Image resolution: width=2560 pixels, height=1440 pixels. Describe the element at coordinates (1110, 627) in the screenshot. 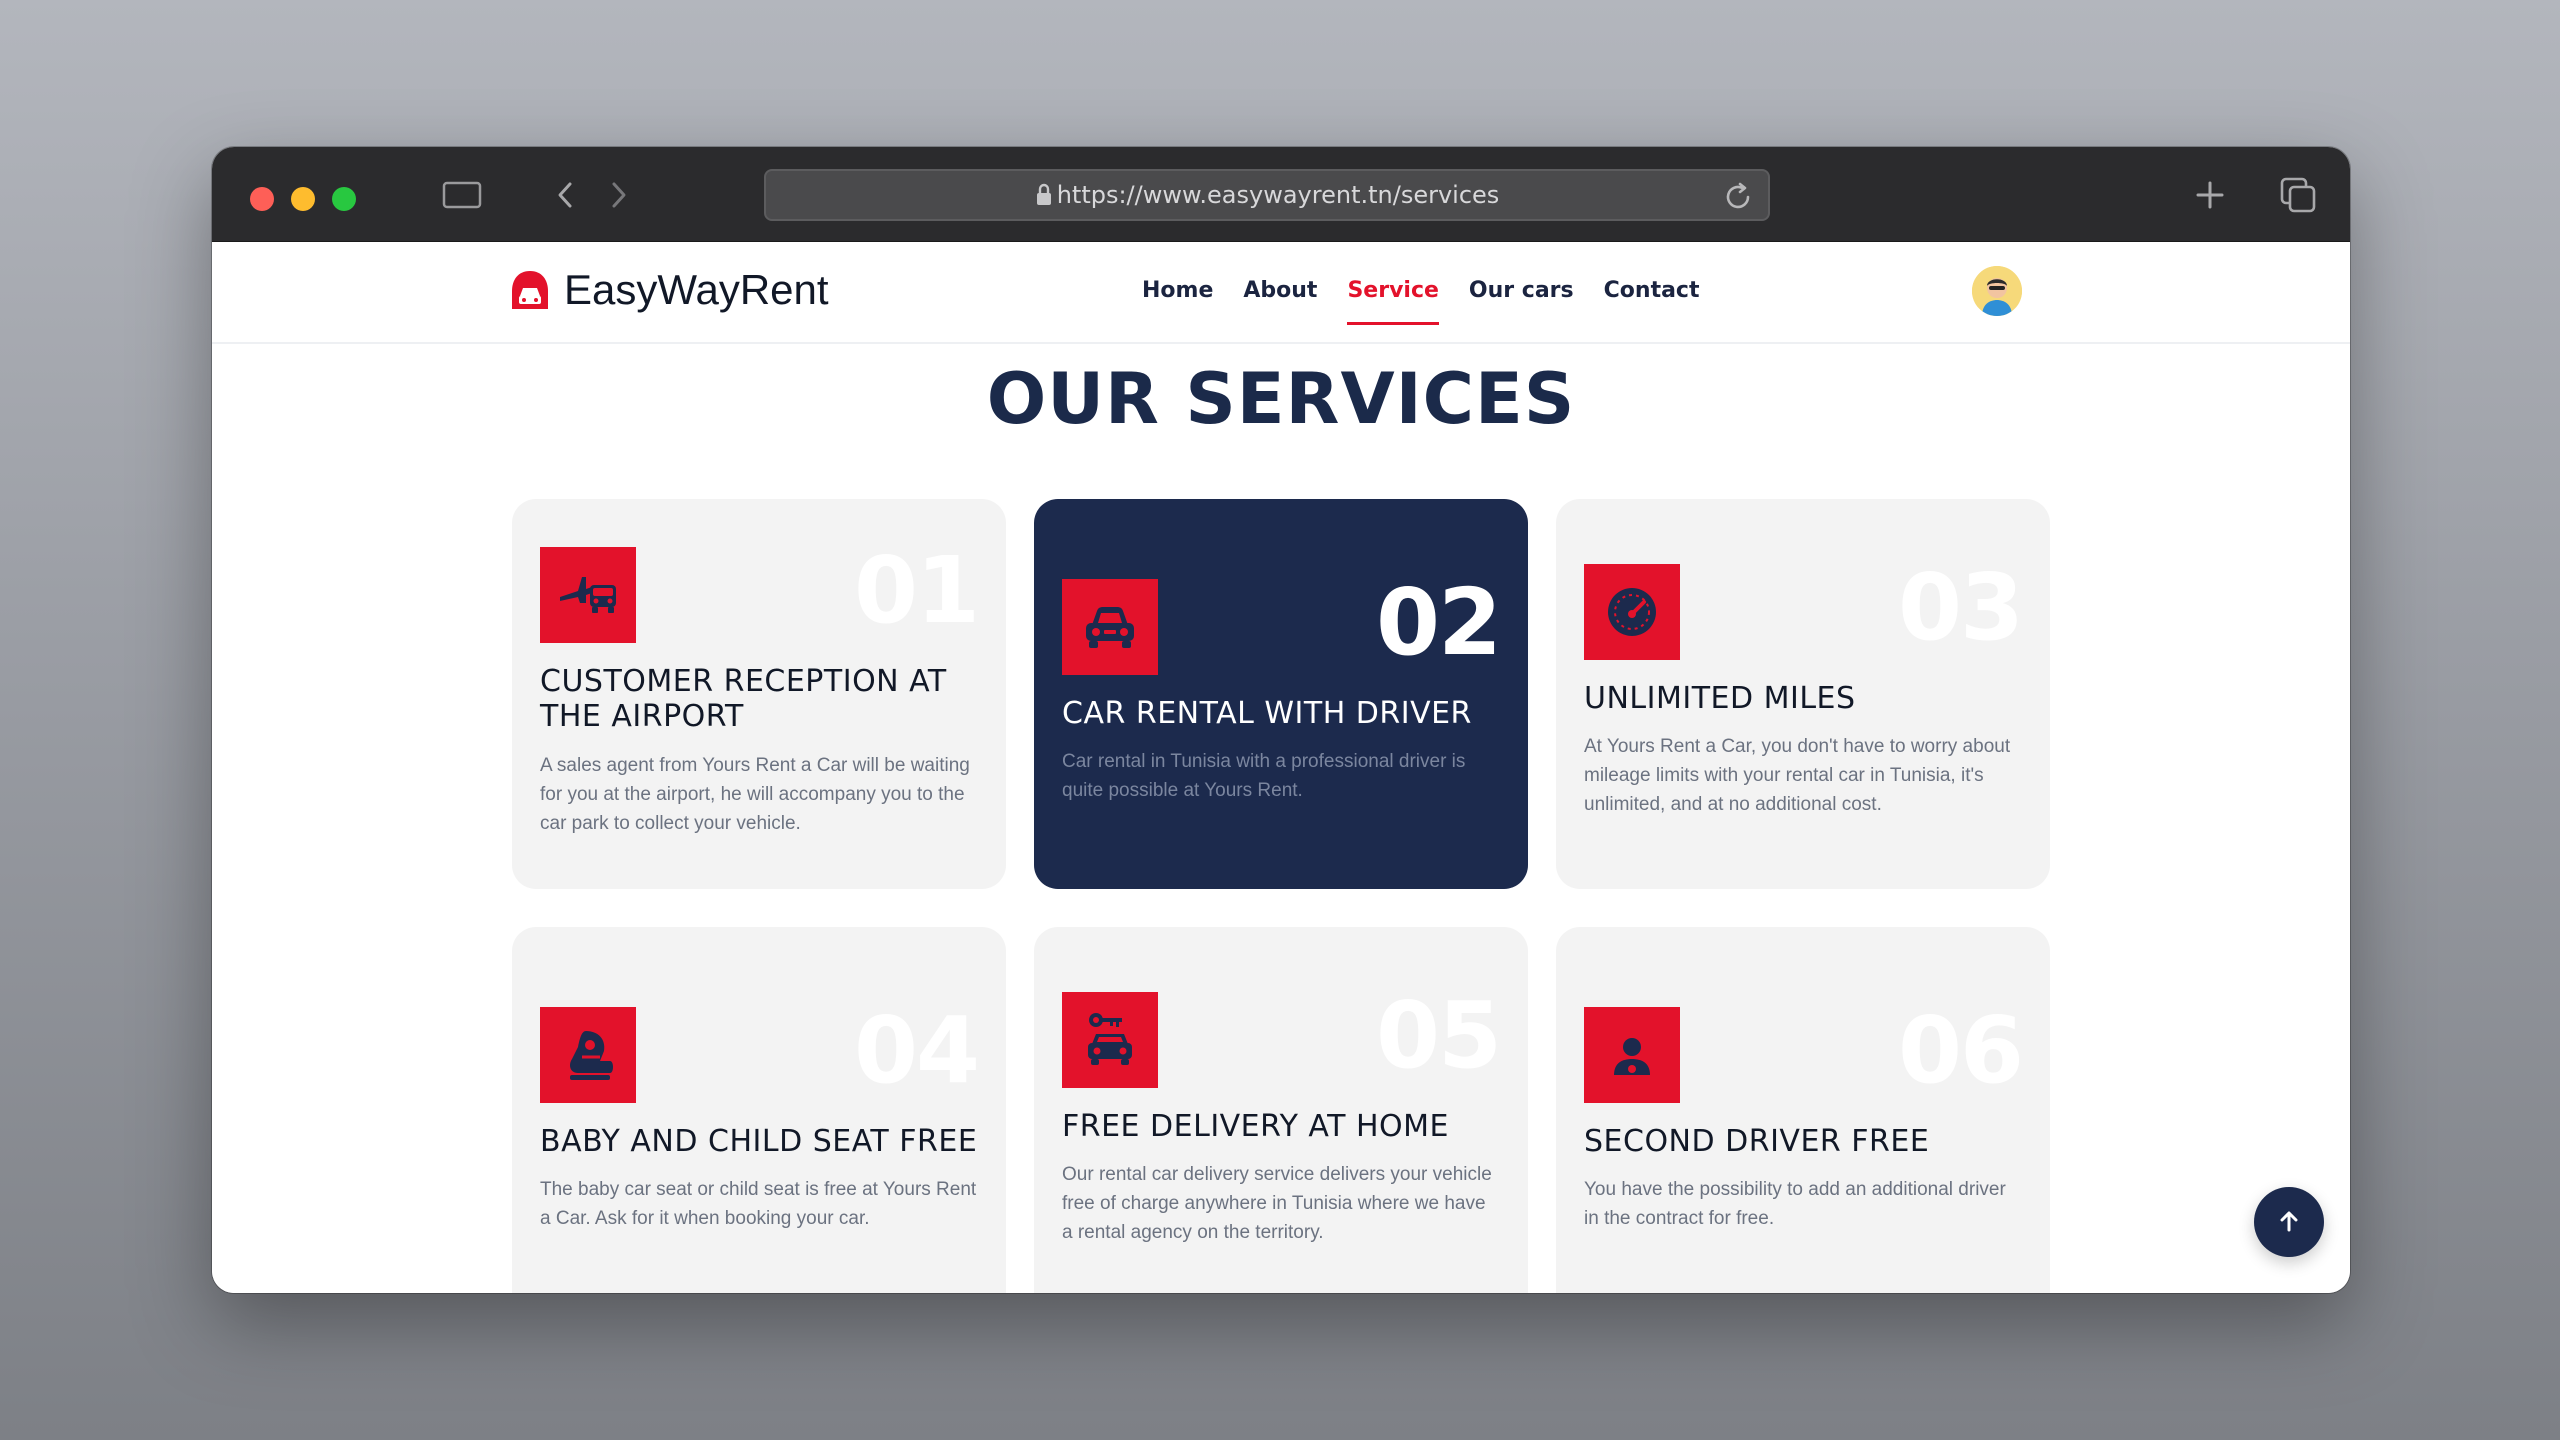

I see `car-front-icon` at that location.